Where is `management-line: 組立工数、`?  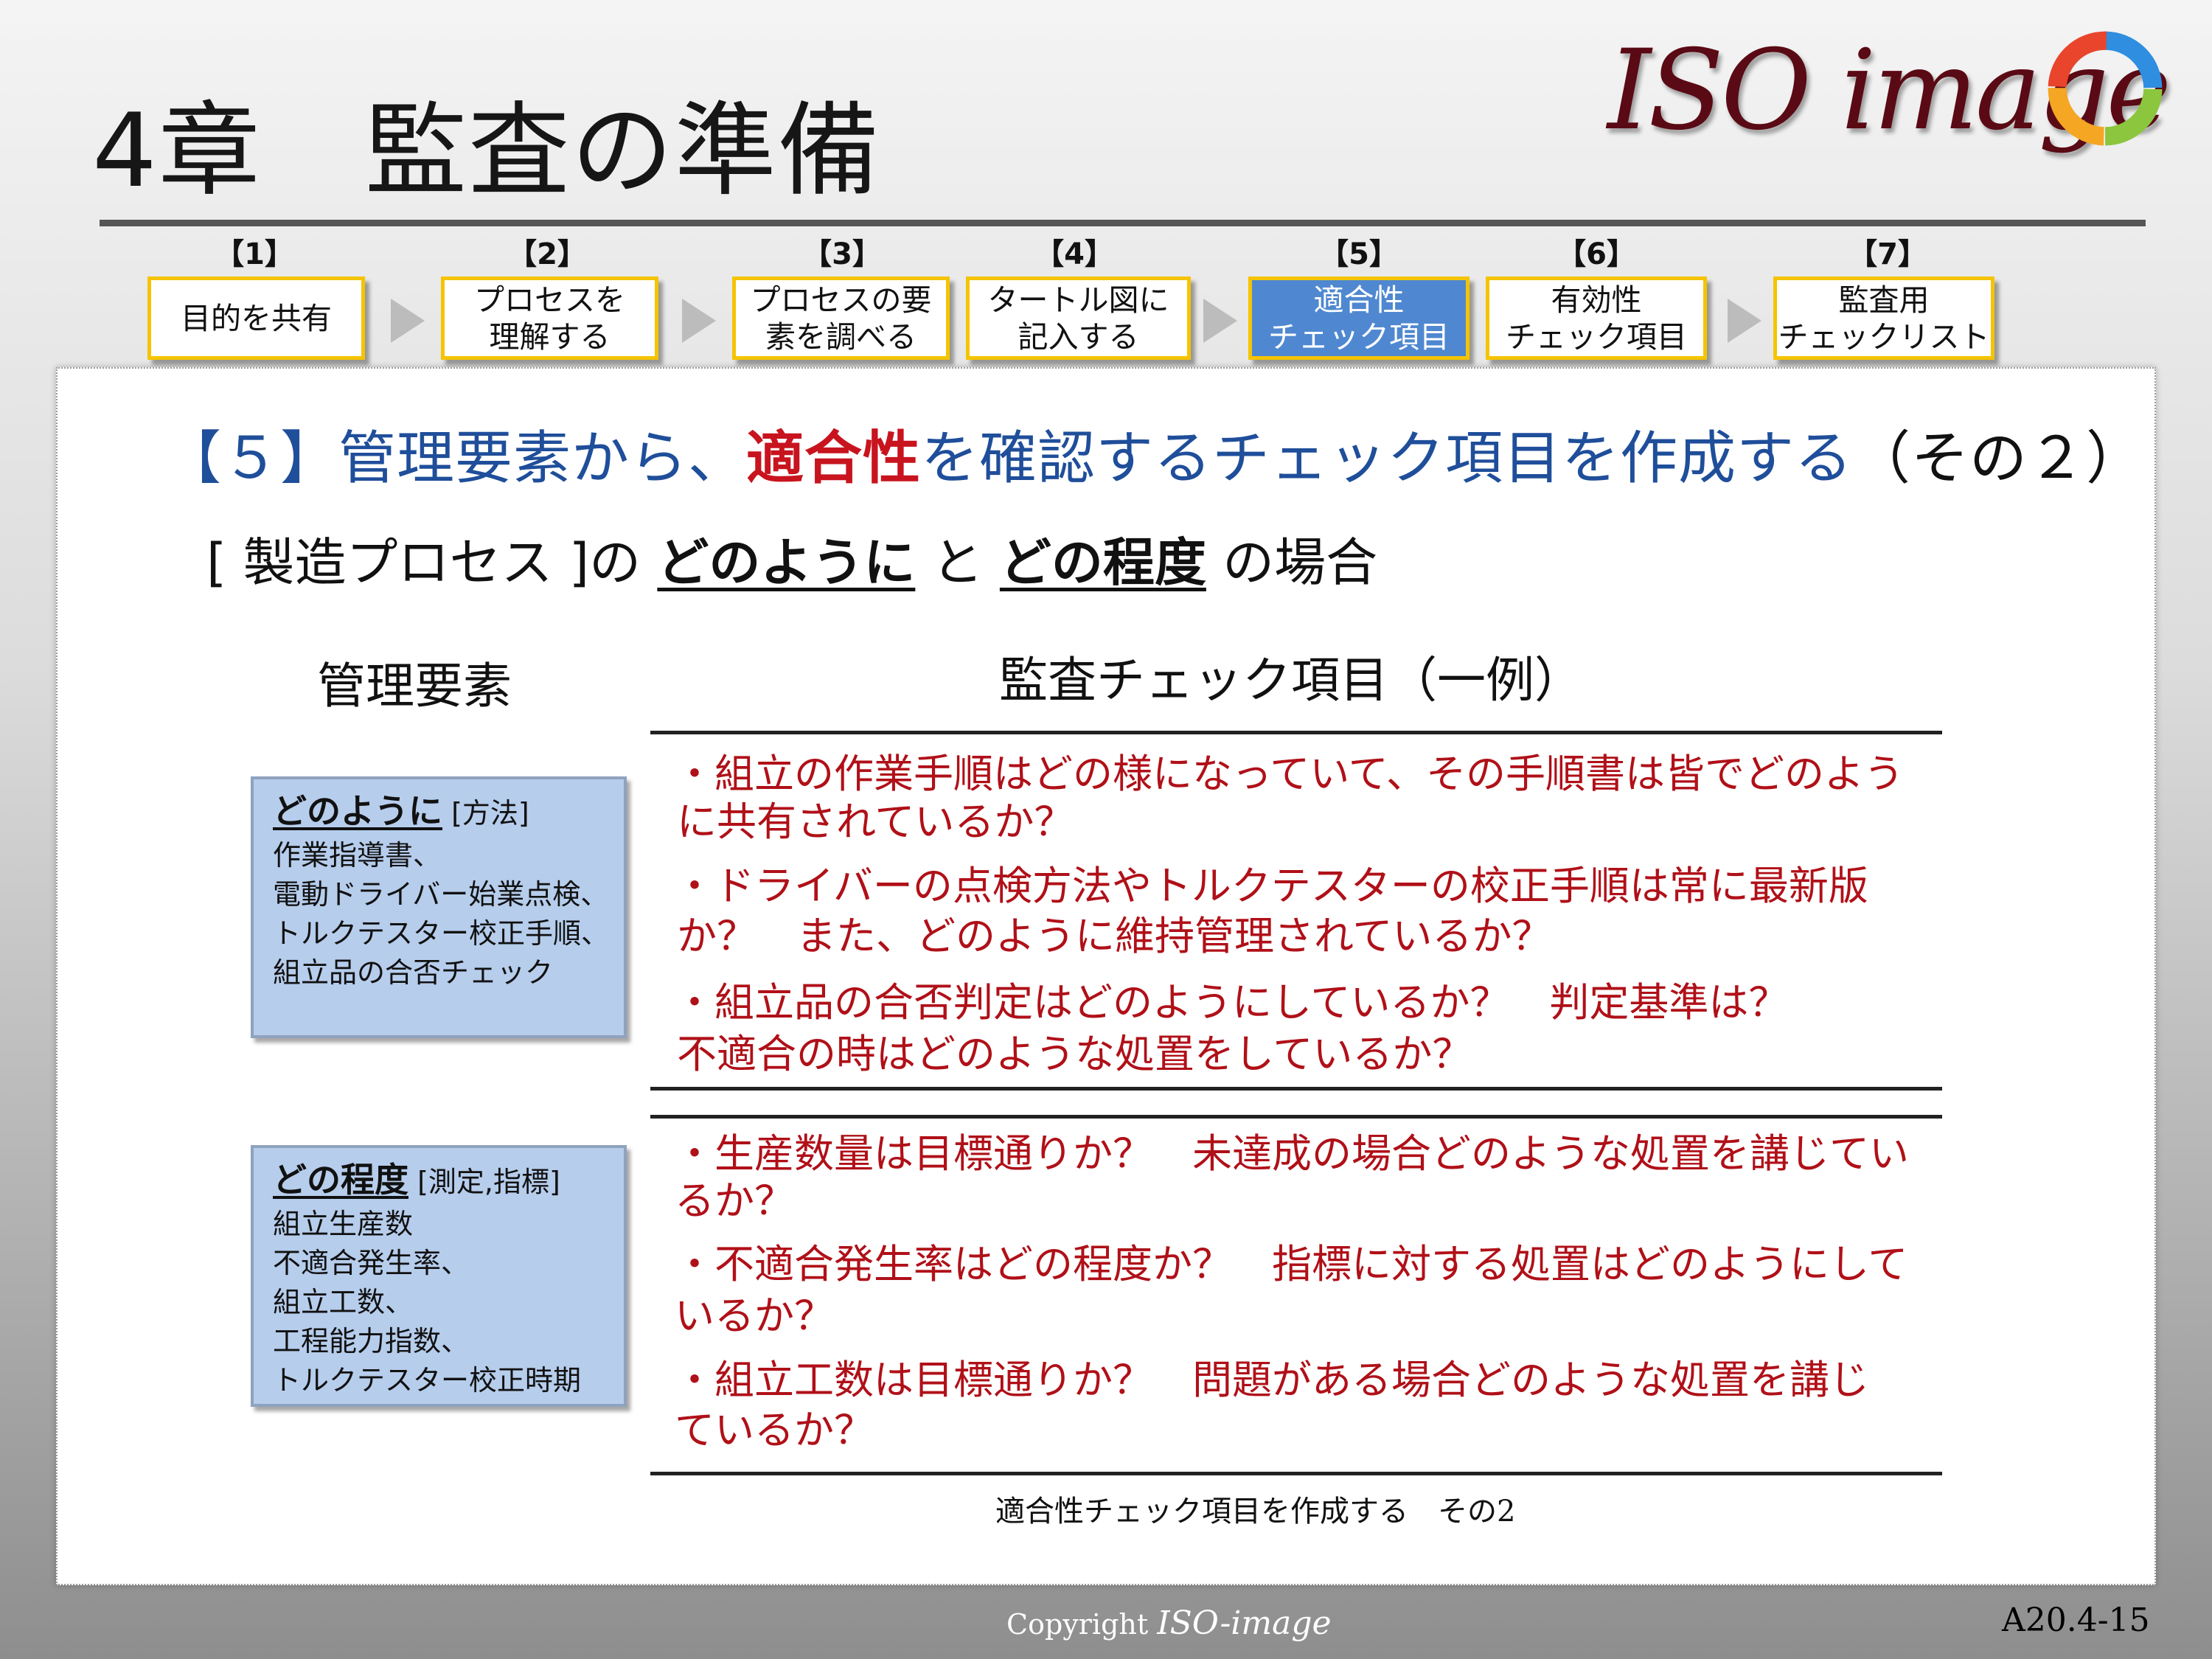
management-line: 組立工数、 is located at coordinates (343, 1302).